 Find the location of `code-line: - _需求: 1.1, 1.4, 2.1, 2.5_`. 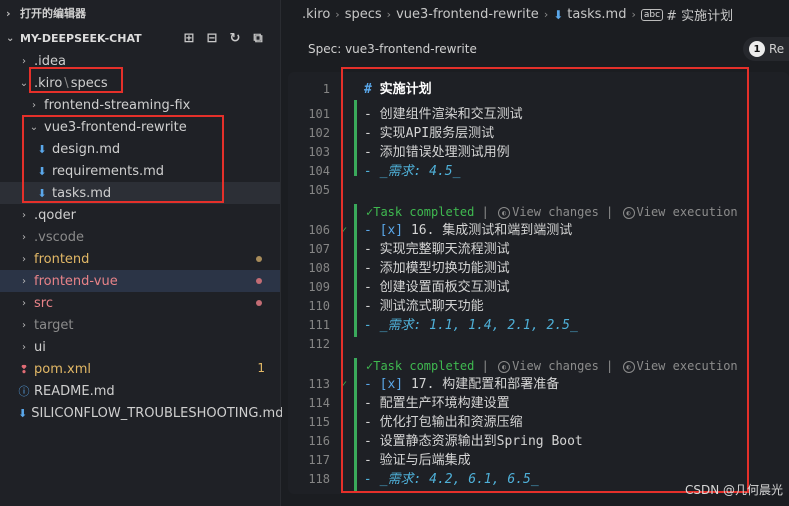

code-line: - _需求: 1.1, 1.4, 2.1, 2.5_ is located at coordinates (471, 325).